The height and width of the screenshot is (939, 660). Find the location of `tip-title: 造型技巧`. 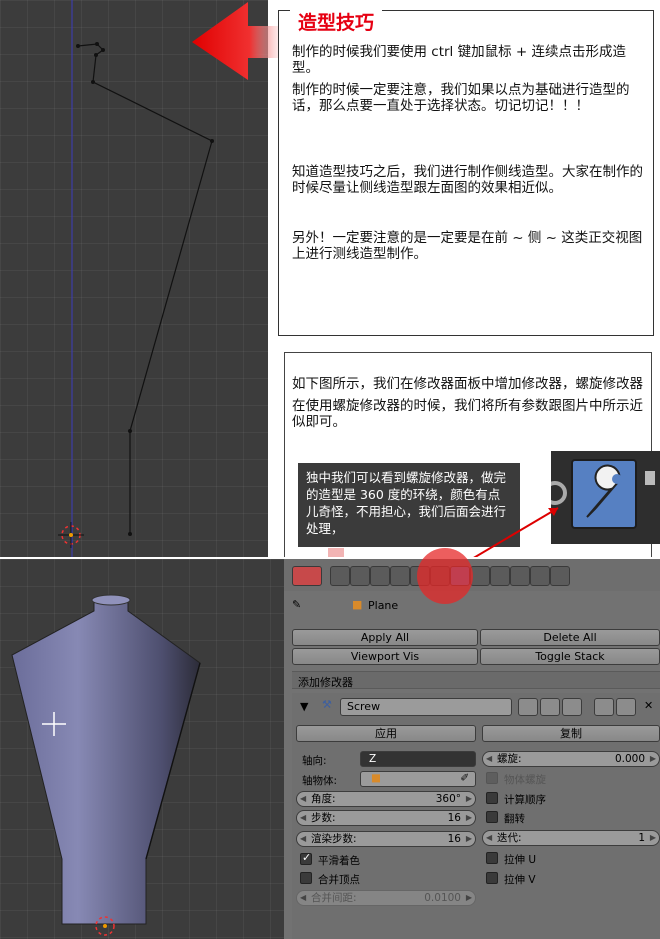

tip-title: 造型技巧 is located at coordinates (336, 21).